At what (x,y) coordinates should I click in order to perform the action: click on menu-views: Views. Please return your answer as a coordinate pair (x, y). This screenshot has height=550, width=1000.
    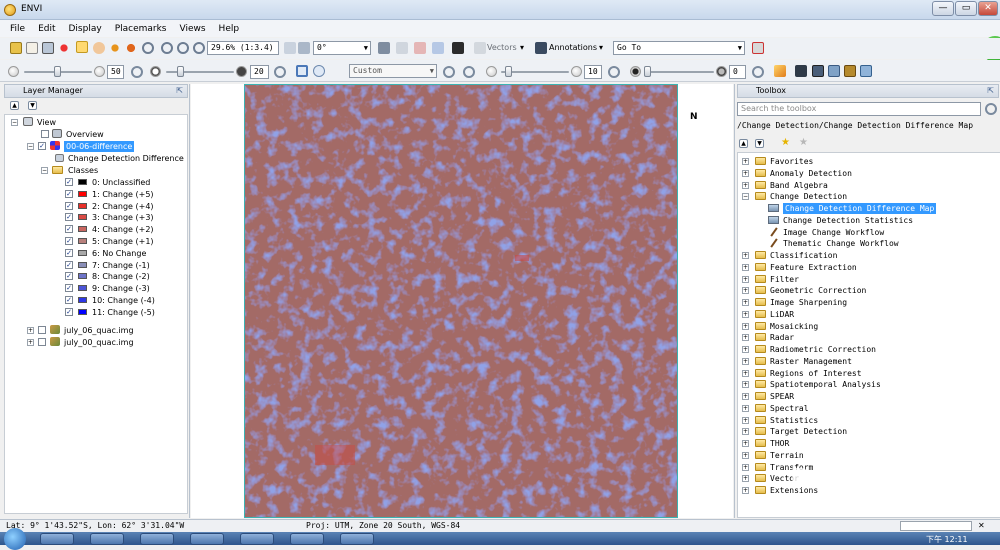
    Looking at the image, I should click on (193, 29).